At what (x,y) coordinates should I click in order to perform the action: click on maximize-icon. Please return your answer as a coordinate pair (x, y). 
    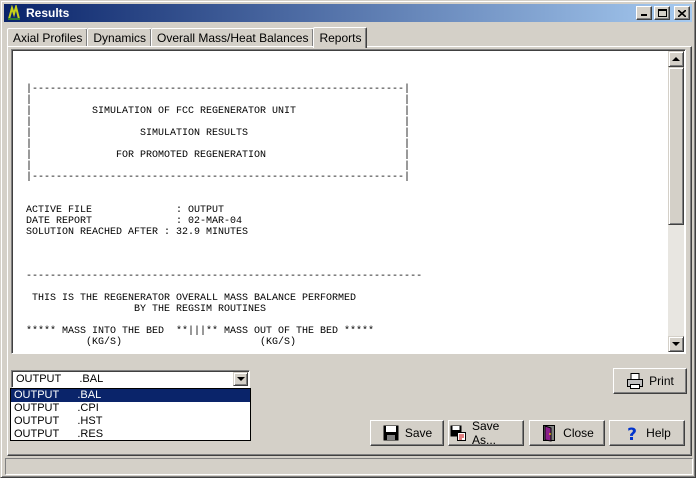
    Looking at the image, I should click on (662, 13).